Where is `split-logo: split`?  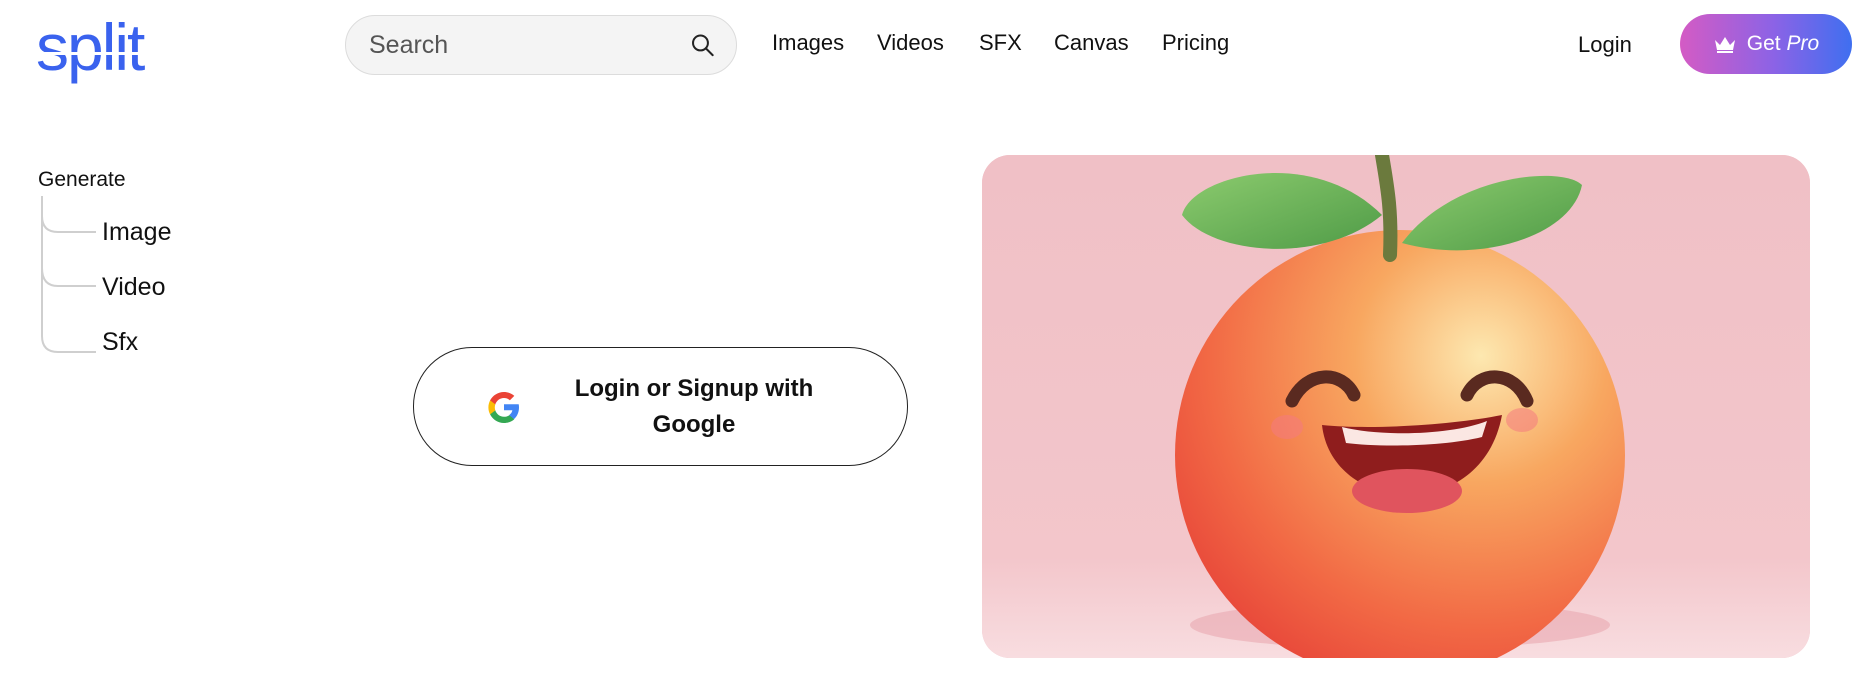 split-logo: split is located at coordinates (106, 56).